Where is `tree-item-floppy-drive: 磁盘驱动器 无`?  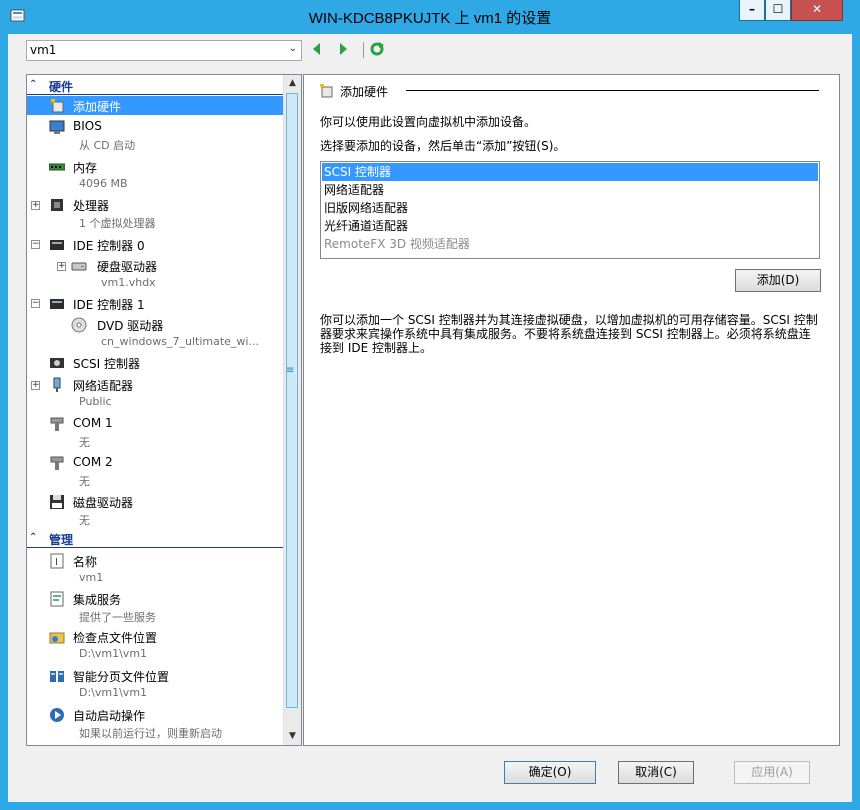
tree-item-floppy-drive: 磁盘驱动器 无 is located at coordinates (155, 511).